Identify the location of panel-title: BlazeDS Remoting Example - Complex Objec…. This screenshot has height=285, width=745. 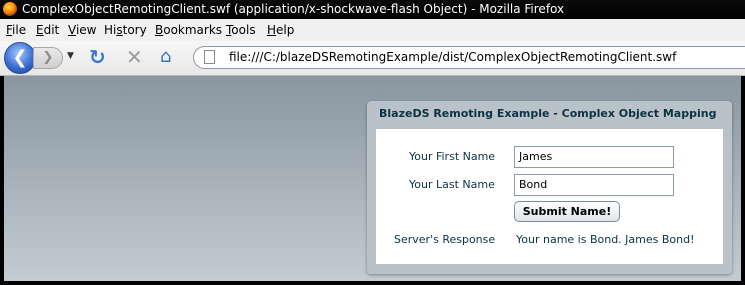
(548, 113).